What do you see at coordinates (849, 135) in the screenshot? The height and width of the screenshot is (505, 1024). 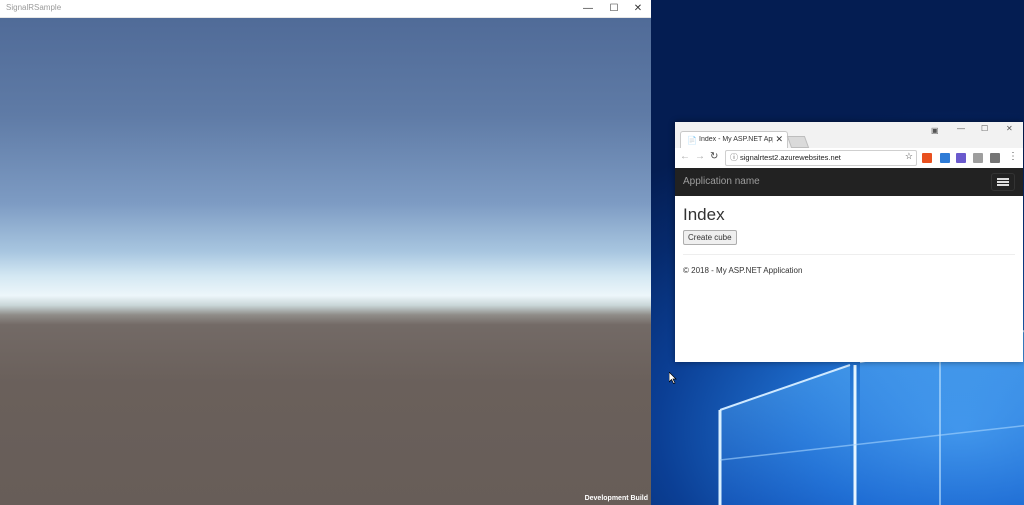 I see `browser-tab-strip: 📄 Index - My ASP.NET App ✕ ▣ — ☐ ✕` at bounding box center [849, 135].